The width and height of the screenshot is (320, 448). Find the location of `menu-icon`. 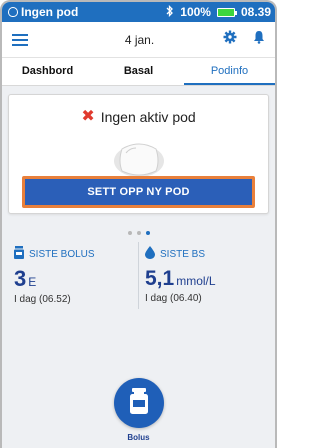

menu-icon is located at coordinates (20, 39).